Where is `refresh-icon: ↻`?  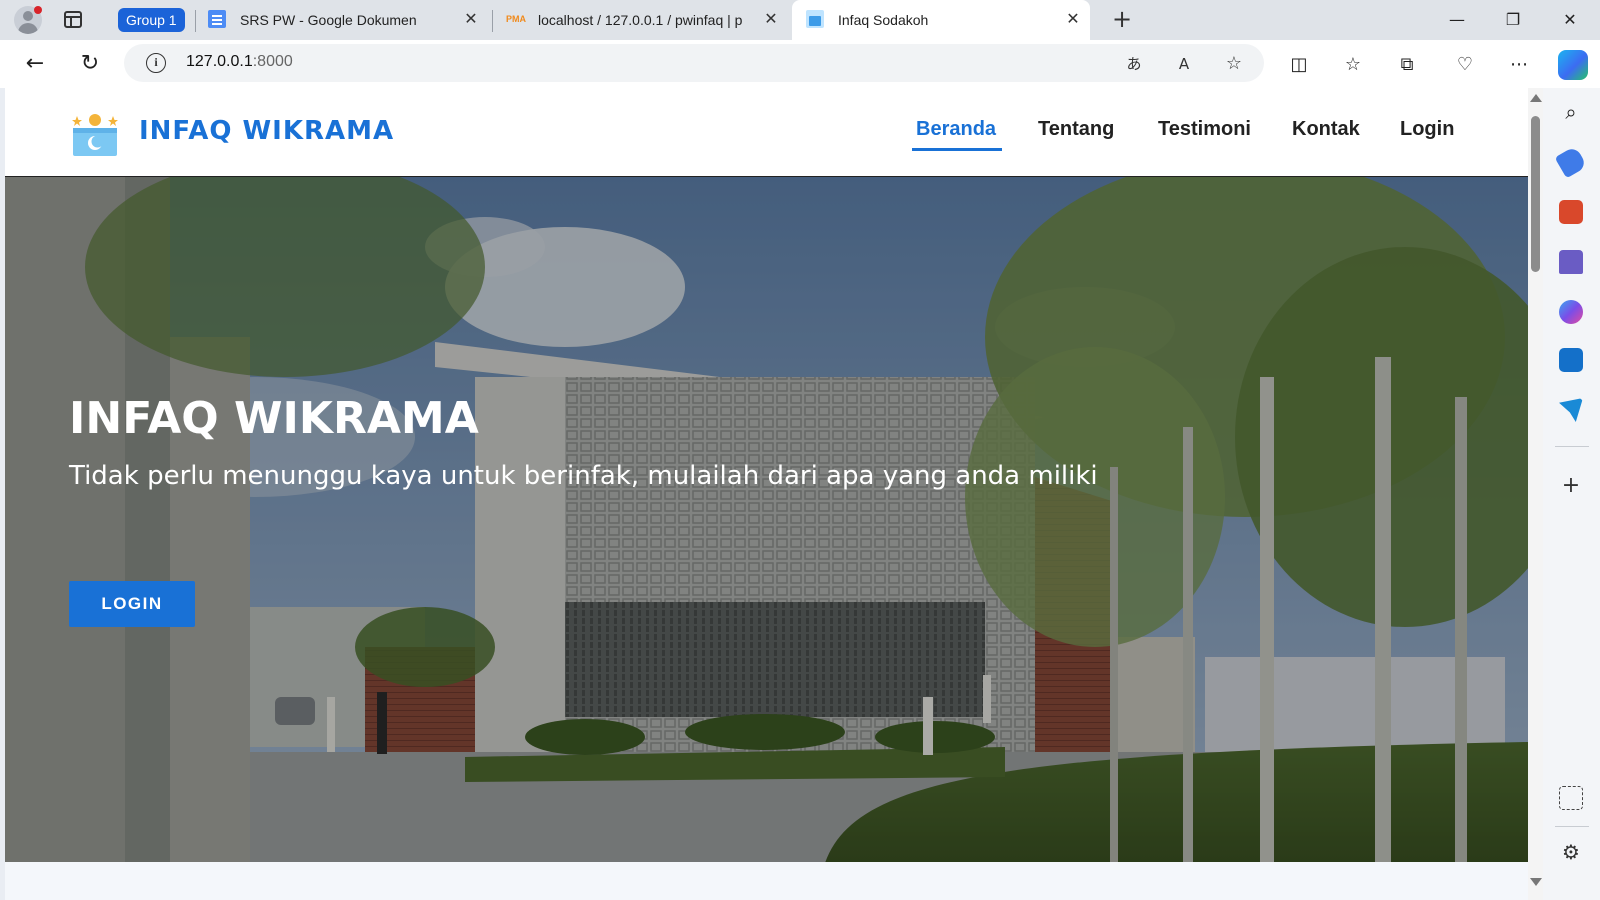 refresh-icon: ↻ is located at coordinates (90, 65).